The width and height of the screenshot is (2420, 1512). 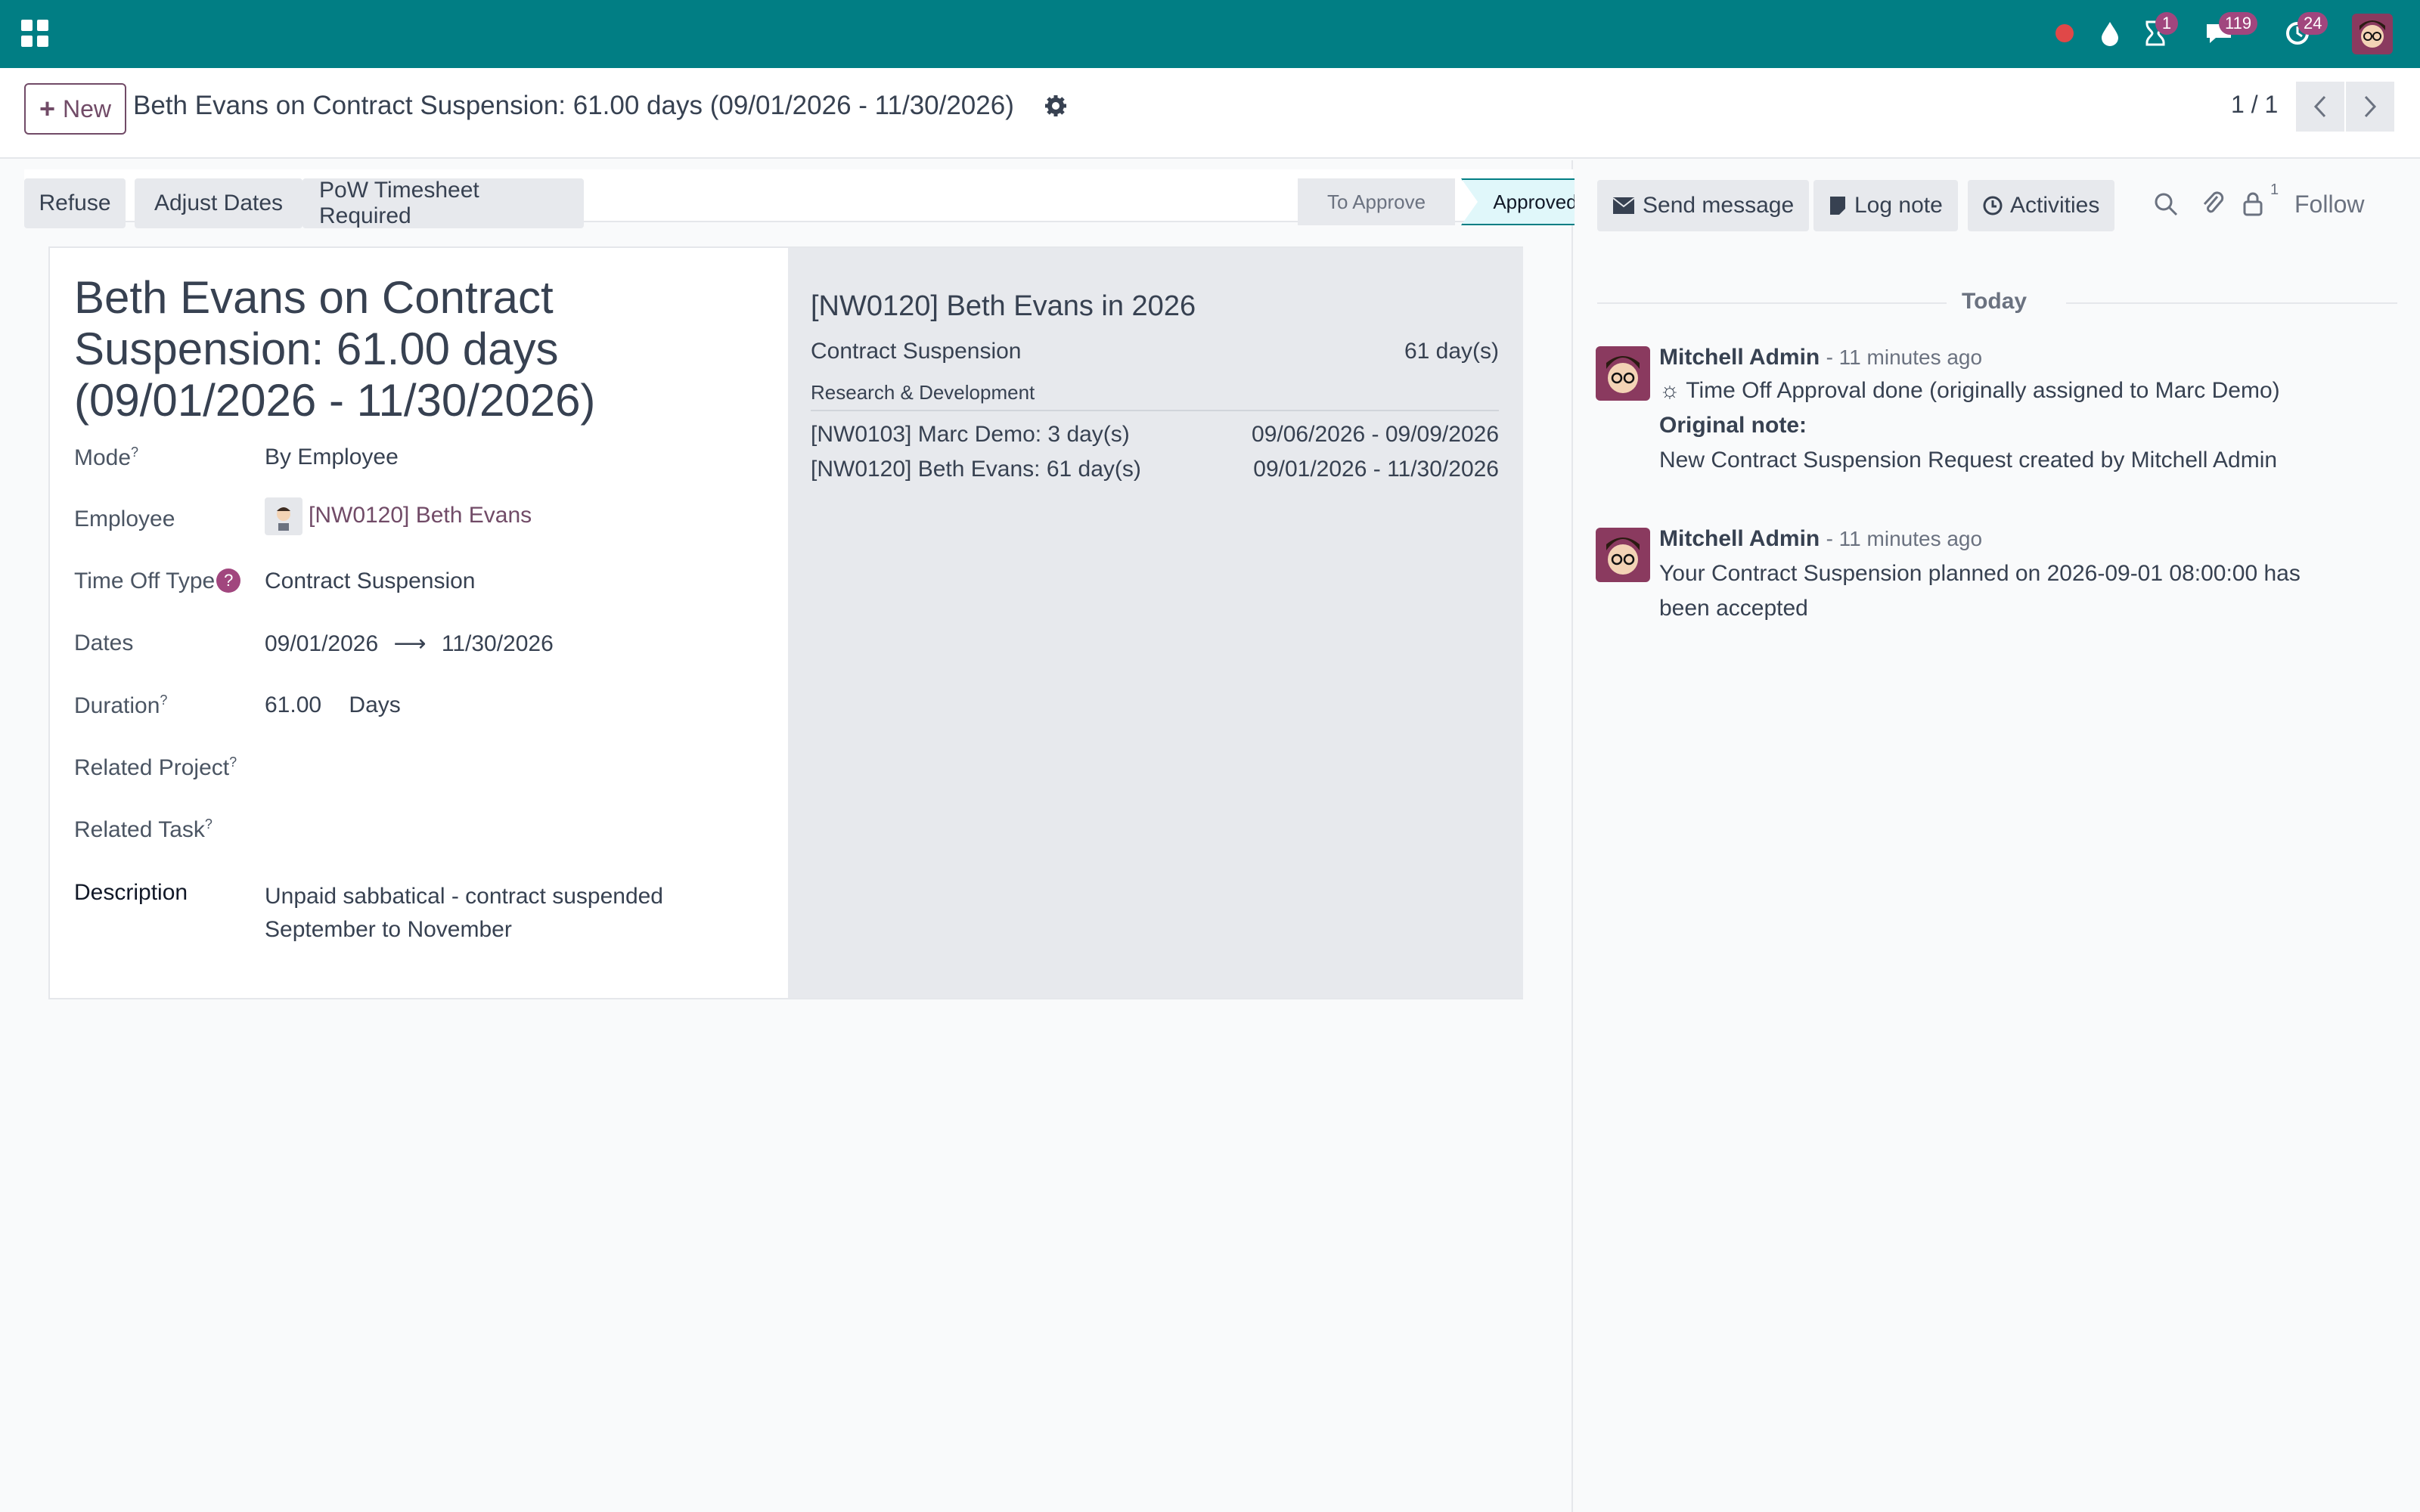 I want to click on log-note-button: Log note, so click(x=1885, y=205).